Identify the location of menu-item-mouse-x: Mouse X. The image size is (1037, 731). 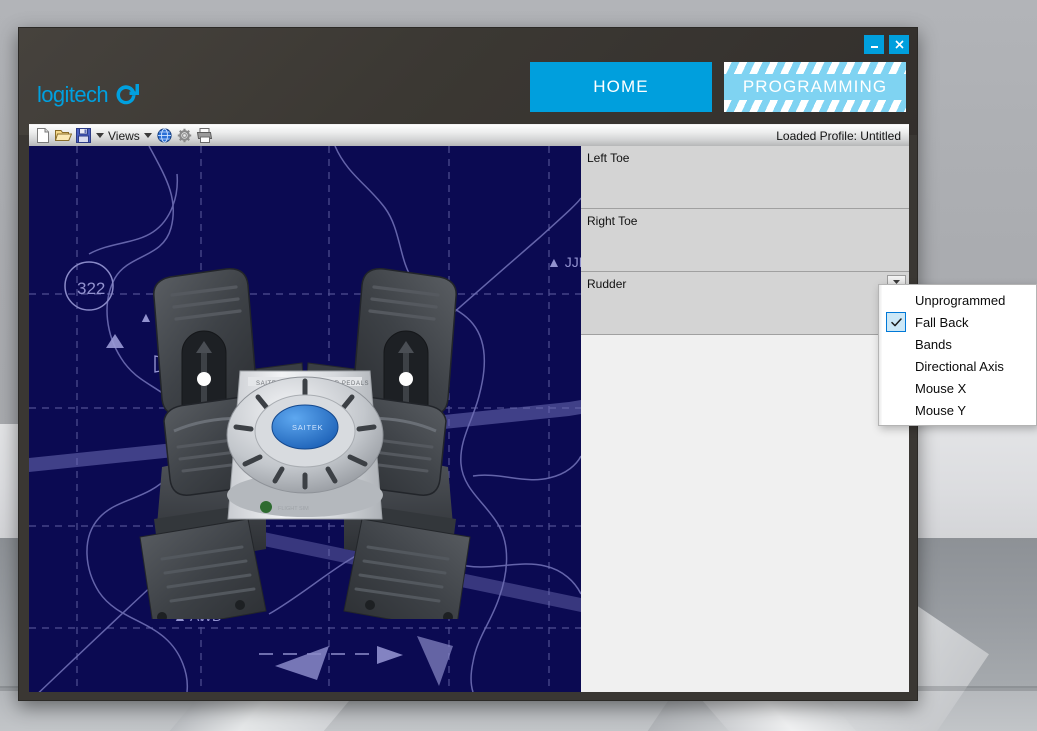
(957, 388).